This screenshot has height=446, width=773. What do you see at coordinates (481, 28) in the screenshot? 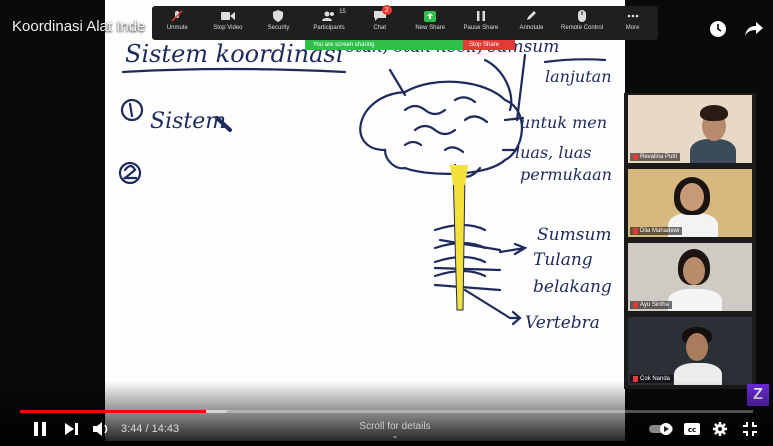
I see `pause-share-label: Pause Share` at bounding box center [481, 28].